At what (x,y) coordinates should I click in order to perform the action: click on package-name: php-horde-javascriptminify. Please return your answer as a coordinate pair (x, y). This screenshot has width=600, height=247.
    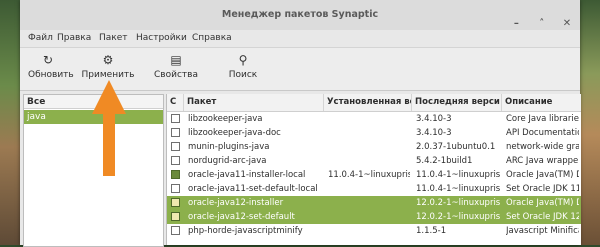
    Looking at the image, I should click on (245, 231).